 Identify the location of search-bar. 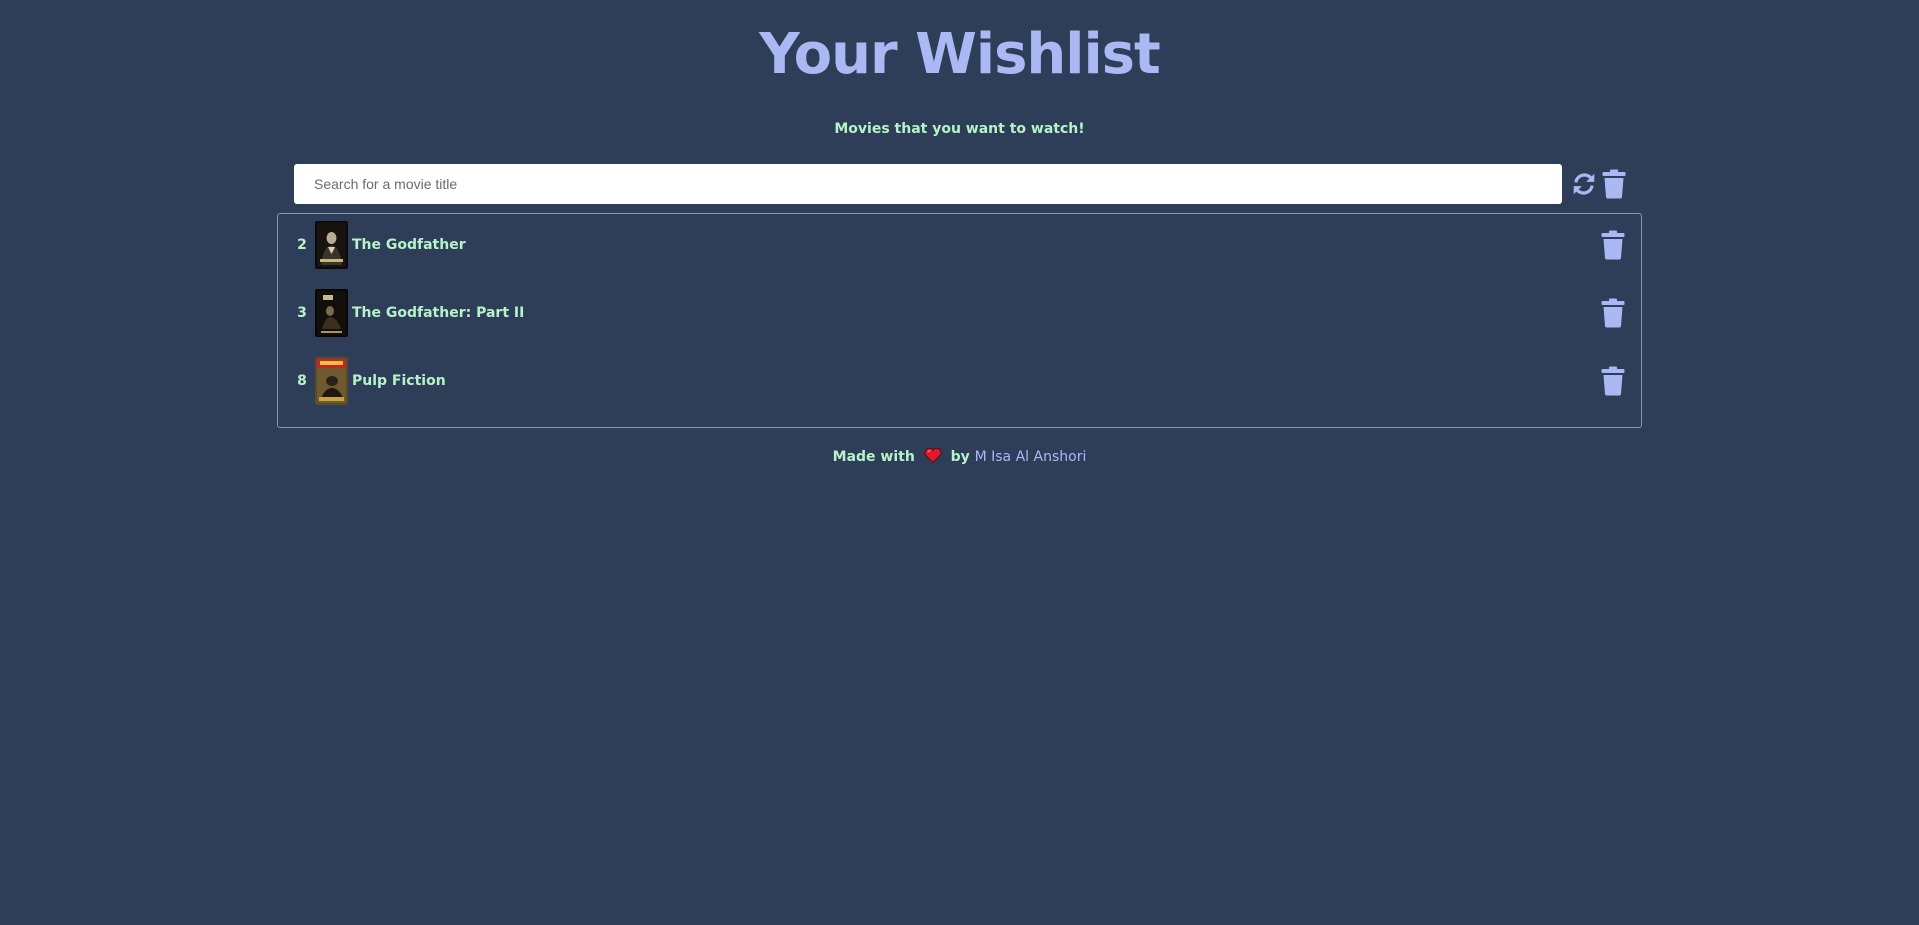
(962, 184).